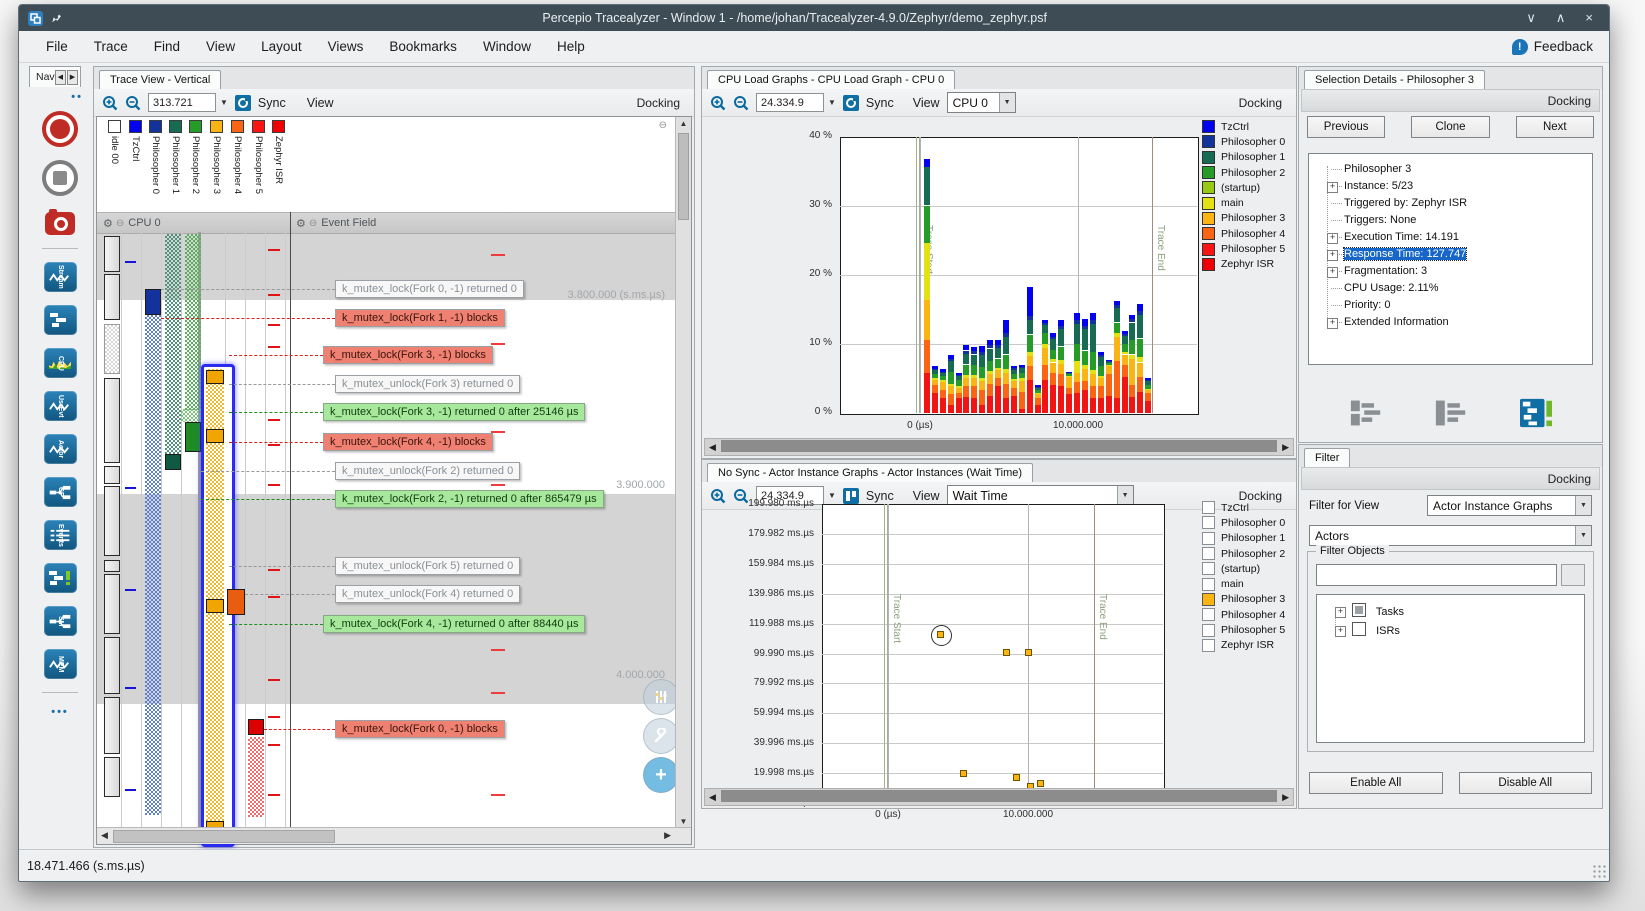 The height and width of the screenshot is (911, 1645). I want to click on tree-item: + Priority: 0, so click(1450, 305).